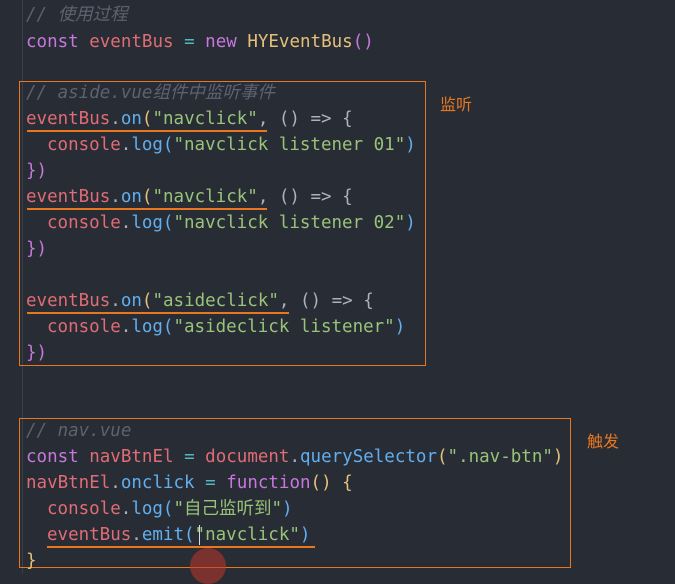  Describe the element at coordinates (52, 42) in the screenshot. I see `keyword: const` at that location.